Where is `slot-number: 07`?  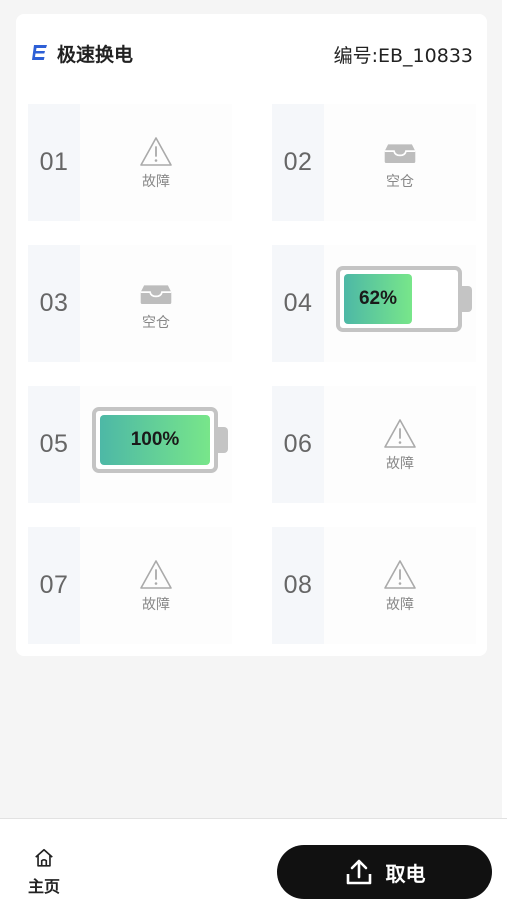
slot-number: 07 is located at coordinates (54, 585).